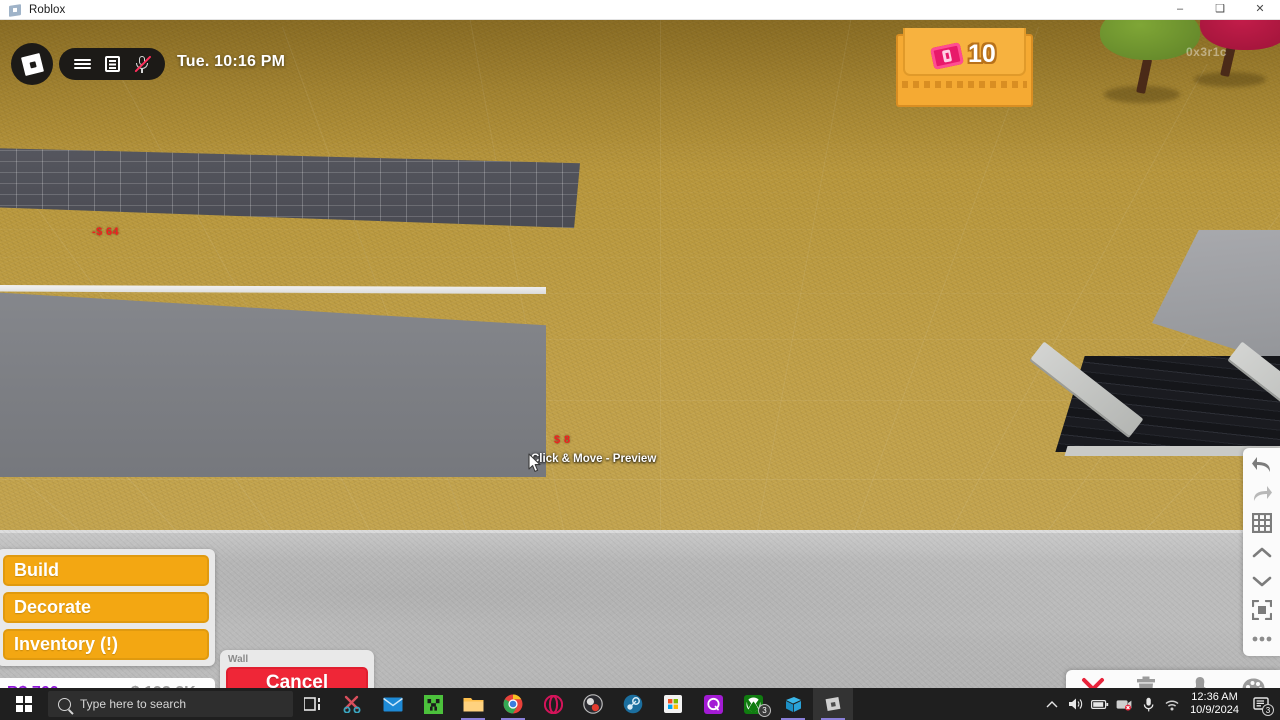 The image size is (1280, 720). What do you see at coordinates (1262, 610) in the screenshot?
I see `select-all-icon` at bounding box center [1262, 610].